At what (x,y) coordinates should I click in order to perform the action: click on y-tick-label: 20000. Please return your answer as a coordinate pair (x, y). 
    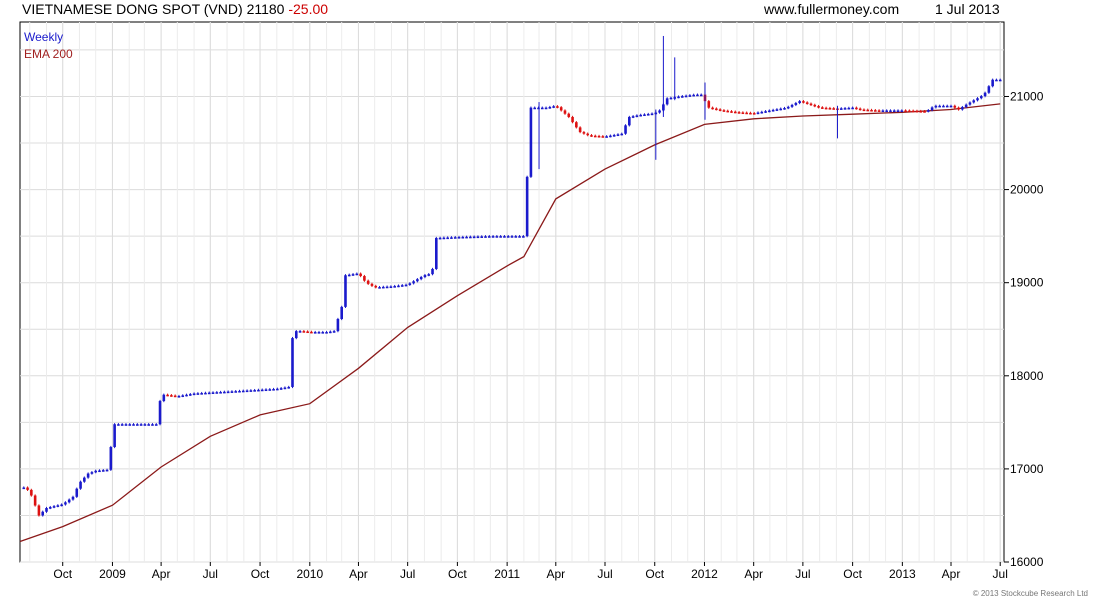
    Looking at the image, I should click on (1027, 190).